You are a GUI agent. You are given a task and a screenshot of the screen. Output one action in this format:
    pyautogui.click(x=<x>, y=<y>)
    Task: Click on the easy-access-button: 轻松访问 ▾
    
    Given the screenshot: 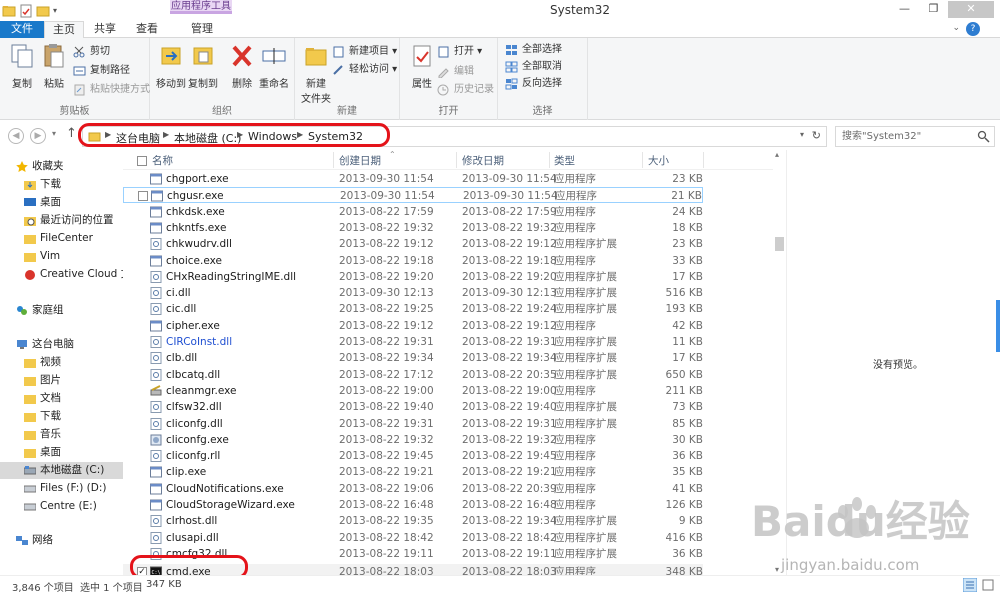 What is the action you would take?
    pyautogui.click(x=364, y=70)
    